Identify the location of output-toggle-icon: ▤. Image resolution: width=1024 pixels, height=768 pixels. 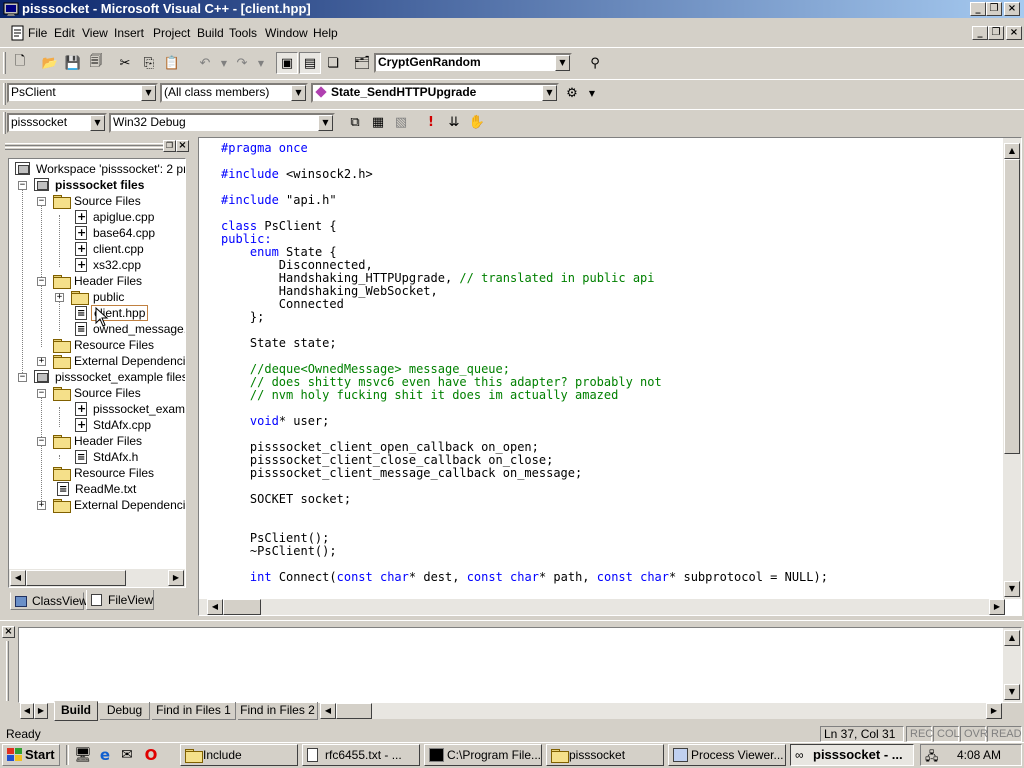
(310, 63).